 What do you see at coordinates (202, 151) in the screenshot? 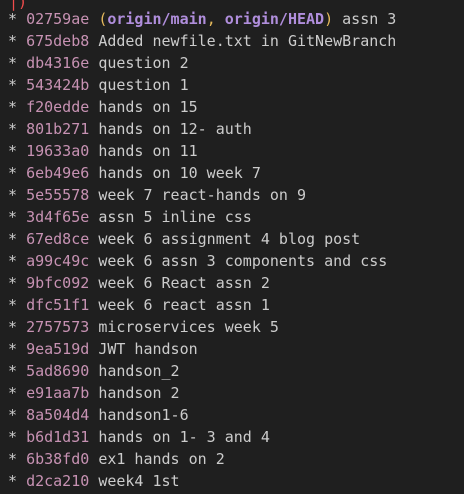
I see `log-line: * 19633a0 hands on 11` at bounding box center [202, 151].